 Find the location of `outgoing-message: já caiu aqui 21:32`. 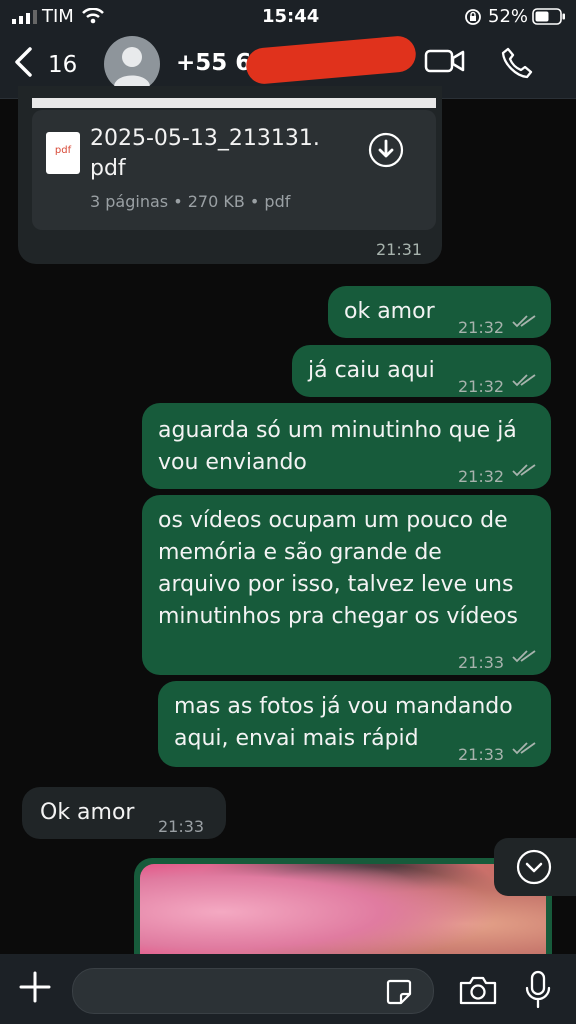

outgoing-message: já caiu aqui 21:32 is located at coordinates (421, 371).